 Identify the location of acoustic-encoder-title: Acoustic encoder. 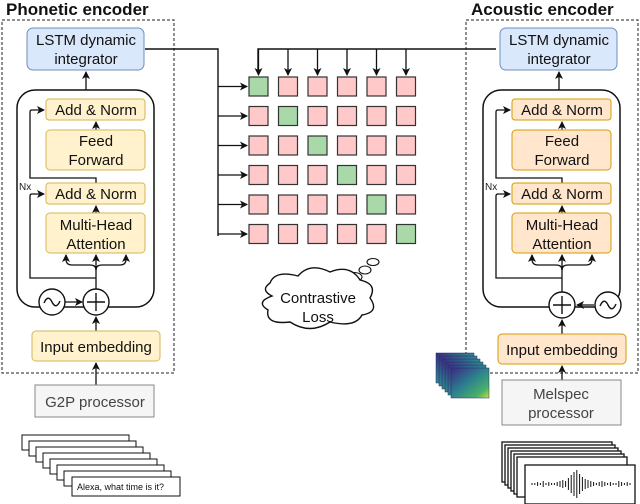
(542, 9).